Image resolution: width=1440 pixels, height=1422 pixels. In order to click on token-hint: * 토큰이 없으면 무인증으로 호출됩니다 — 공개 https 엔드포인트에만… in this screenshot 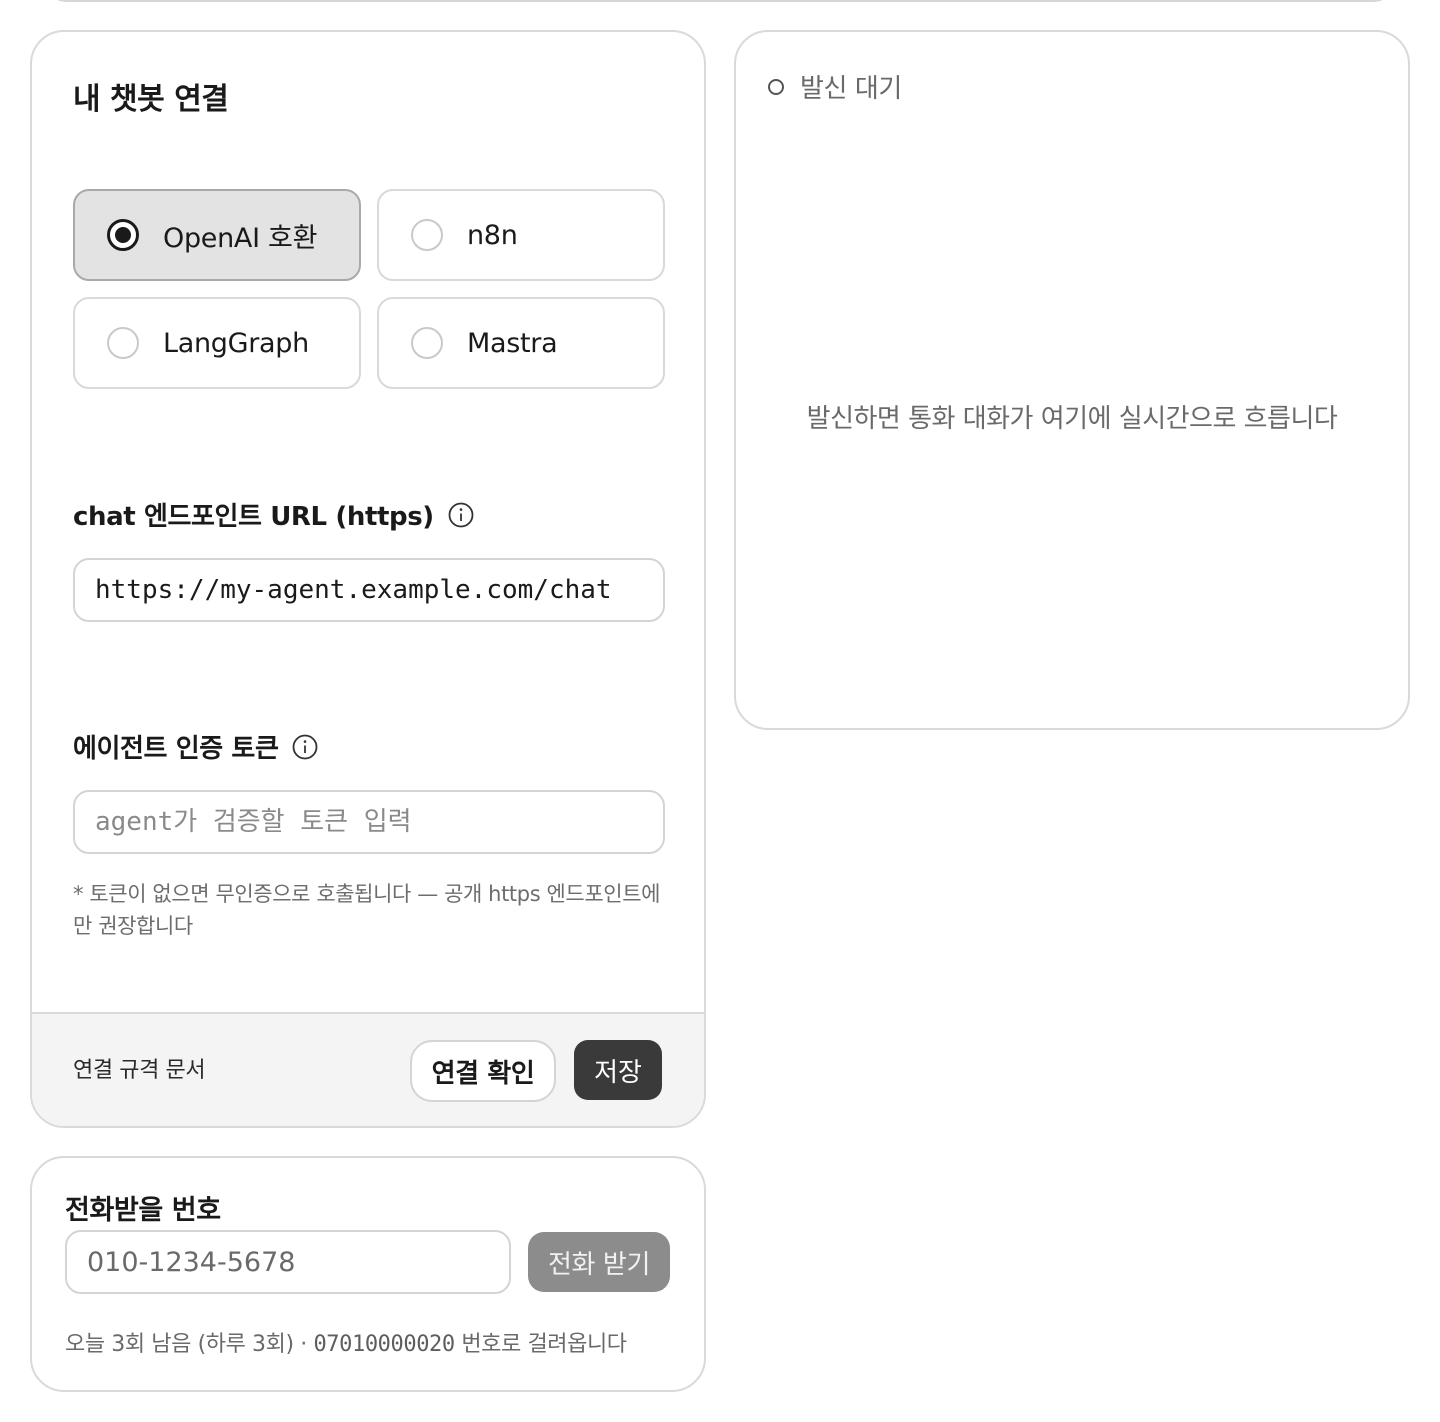, I will do `click(367, 910)`.